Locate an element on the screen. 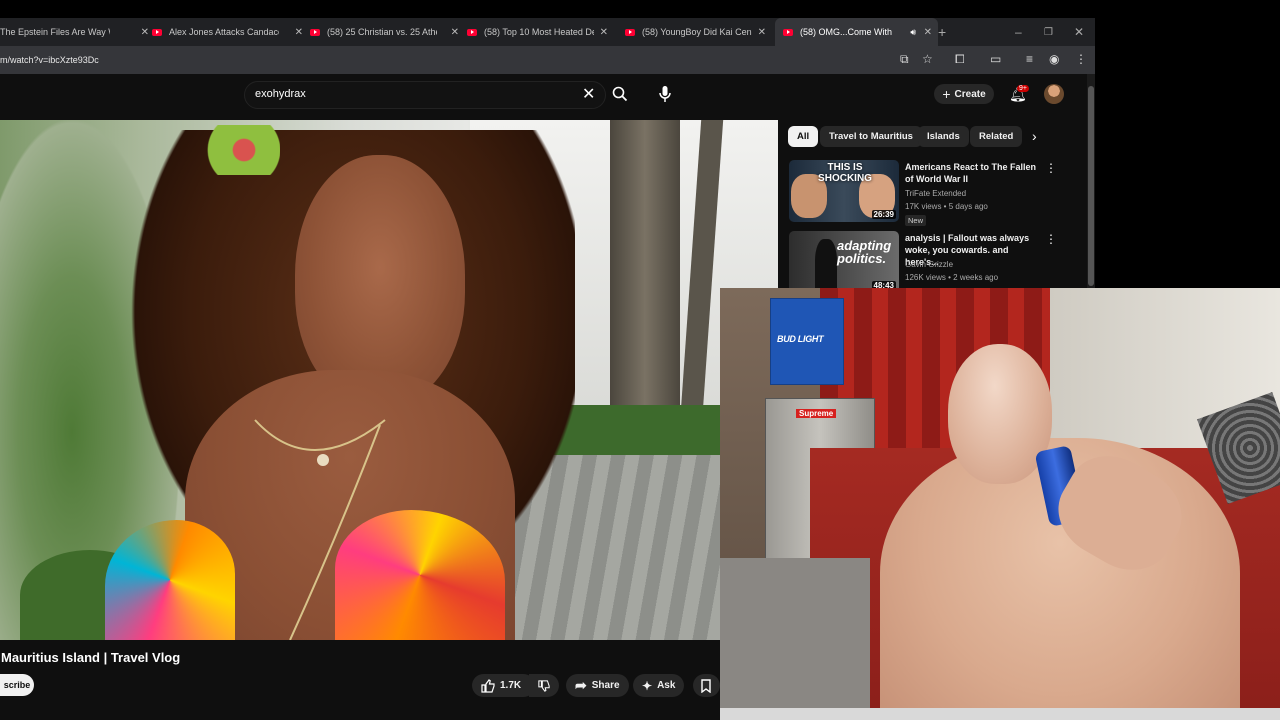 This screenshot has height=720, width=1280. create-button: + Create is located at coordinates (964, 94).